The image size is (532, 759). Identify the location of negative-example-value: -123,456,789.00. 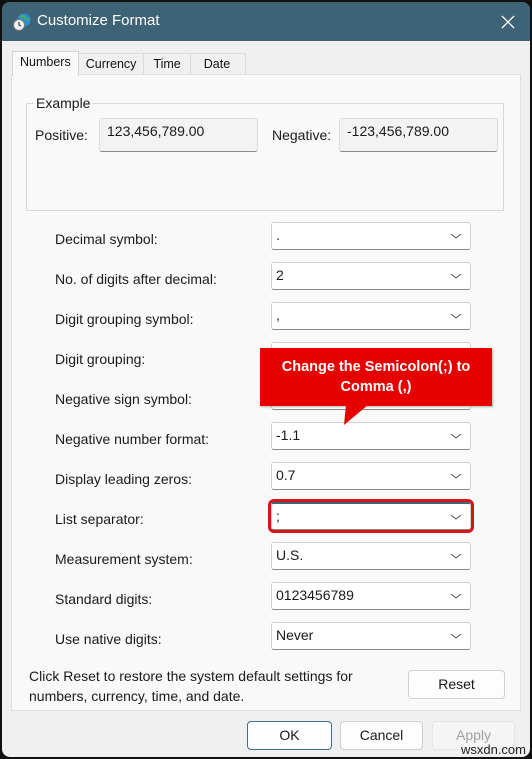
(418, 135).